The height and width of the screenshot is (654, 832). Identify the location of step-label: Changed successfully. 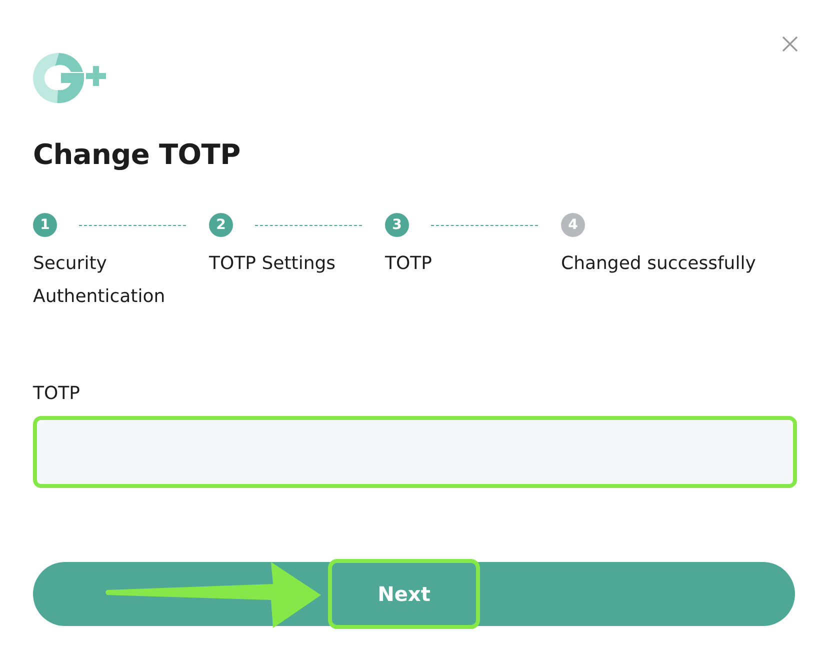
(659, 264).